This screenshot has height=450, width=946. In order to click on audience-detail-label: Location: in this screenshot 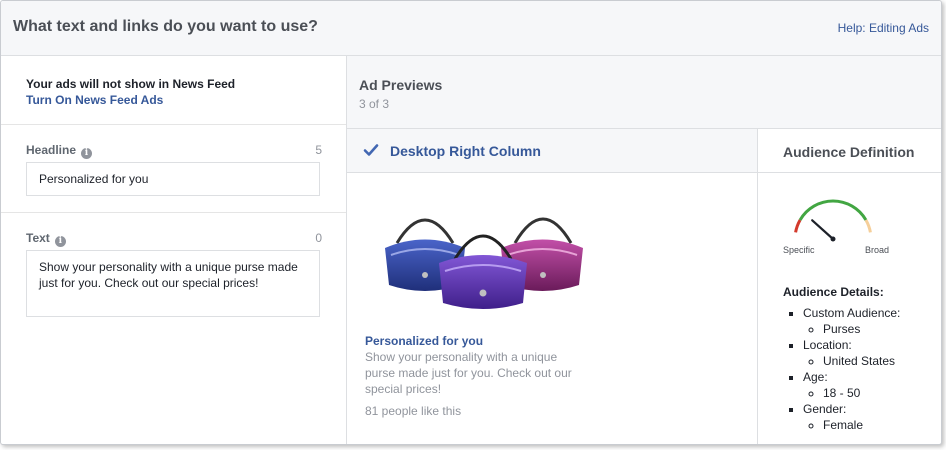, I will do `click(827, 345)`.